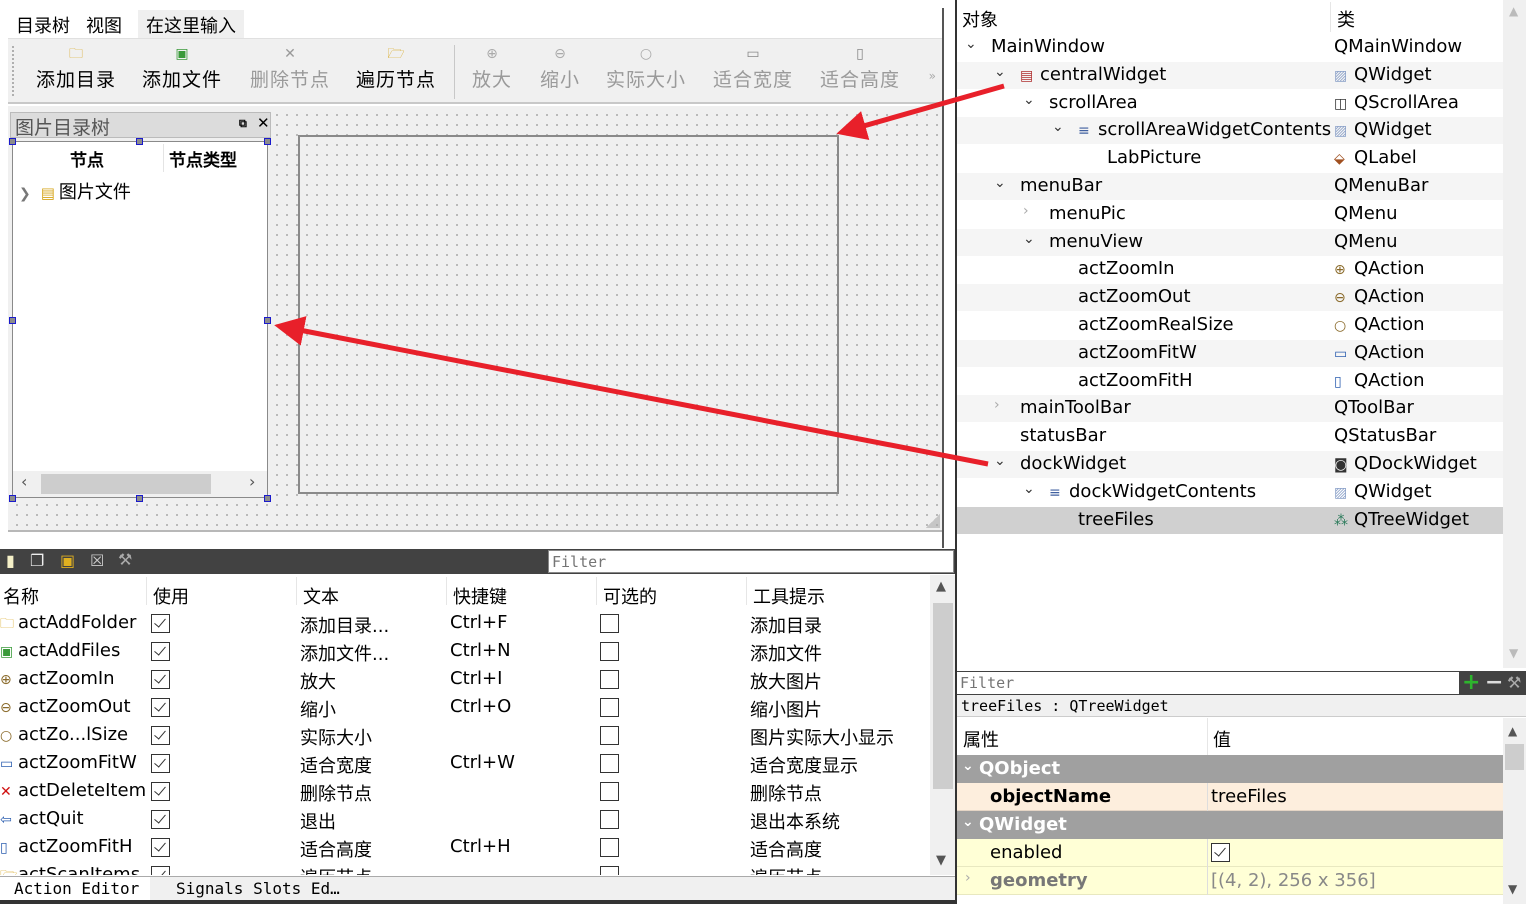 Image resolution: width=1526 pixels, height=904 pixels. I want to click on scroll-left-icon: ‹, so click(24, 481).